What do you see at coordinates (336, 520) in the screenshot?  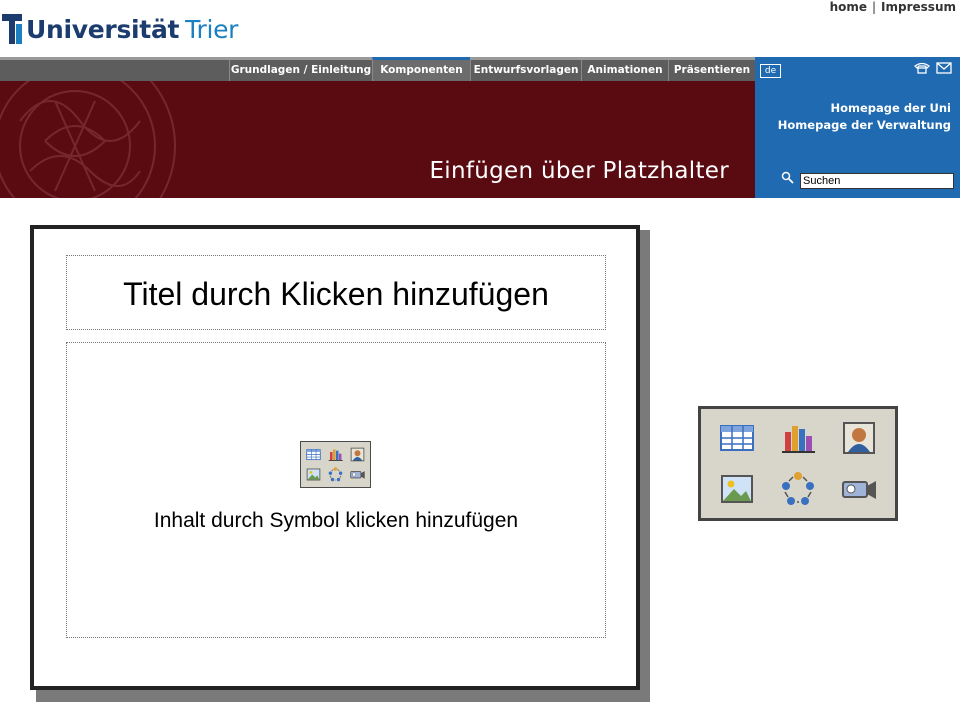 I see `content-placeholder-text: Inhalt durch Symbol klicken hinzufügen` at bounding box center [336, 520].